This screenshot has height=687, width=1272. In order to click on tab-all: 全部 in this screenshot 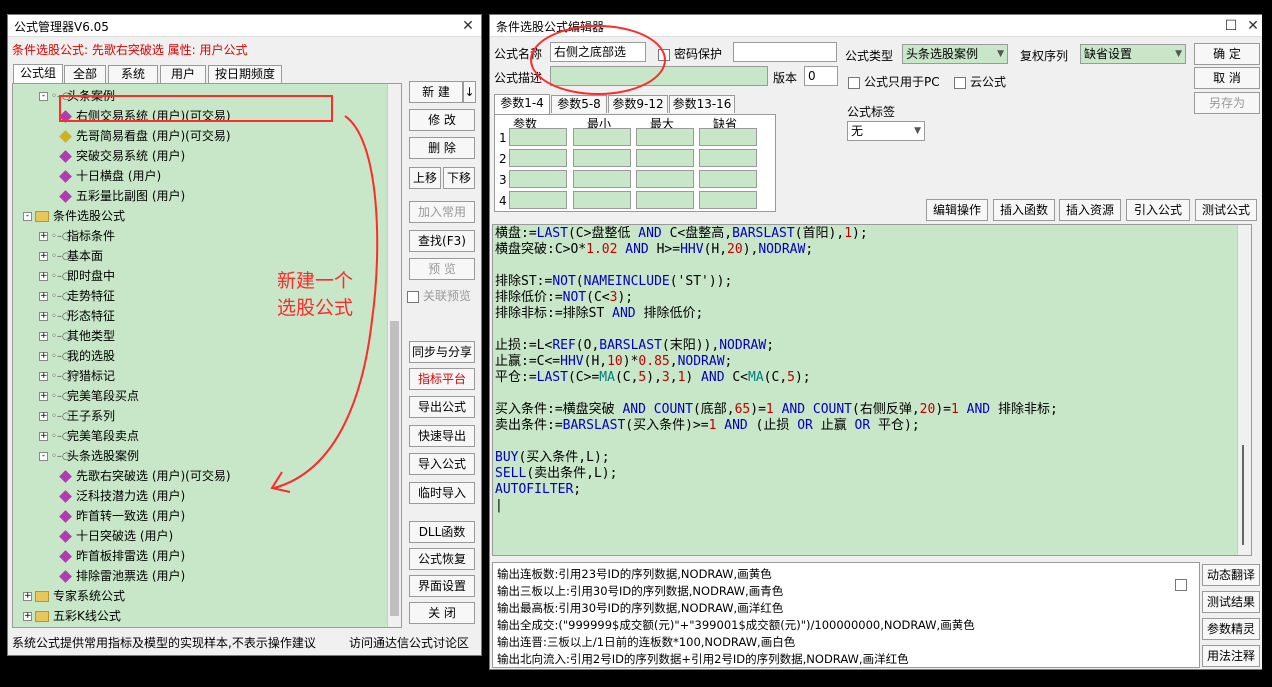, I will do `click(85, 74)`.